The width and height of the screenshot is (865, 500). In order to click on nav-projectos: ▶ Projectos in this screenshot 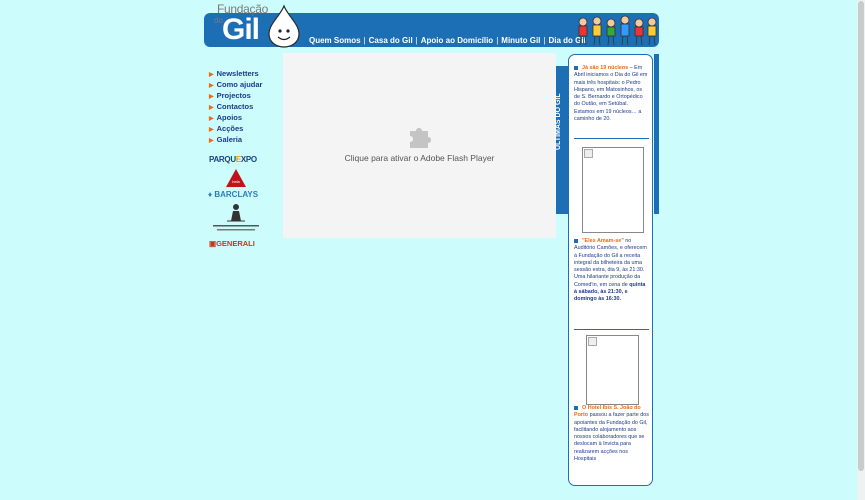, I will do `click(235, 95)`.